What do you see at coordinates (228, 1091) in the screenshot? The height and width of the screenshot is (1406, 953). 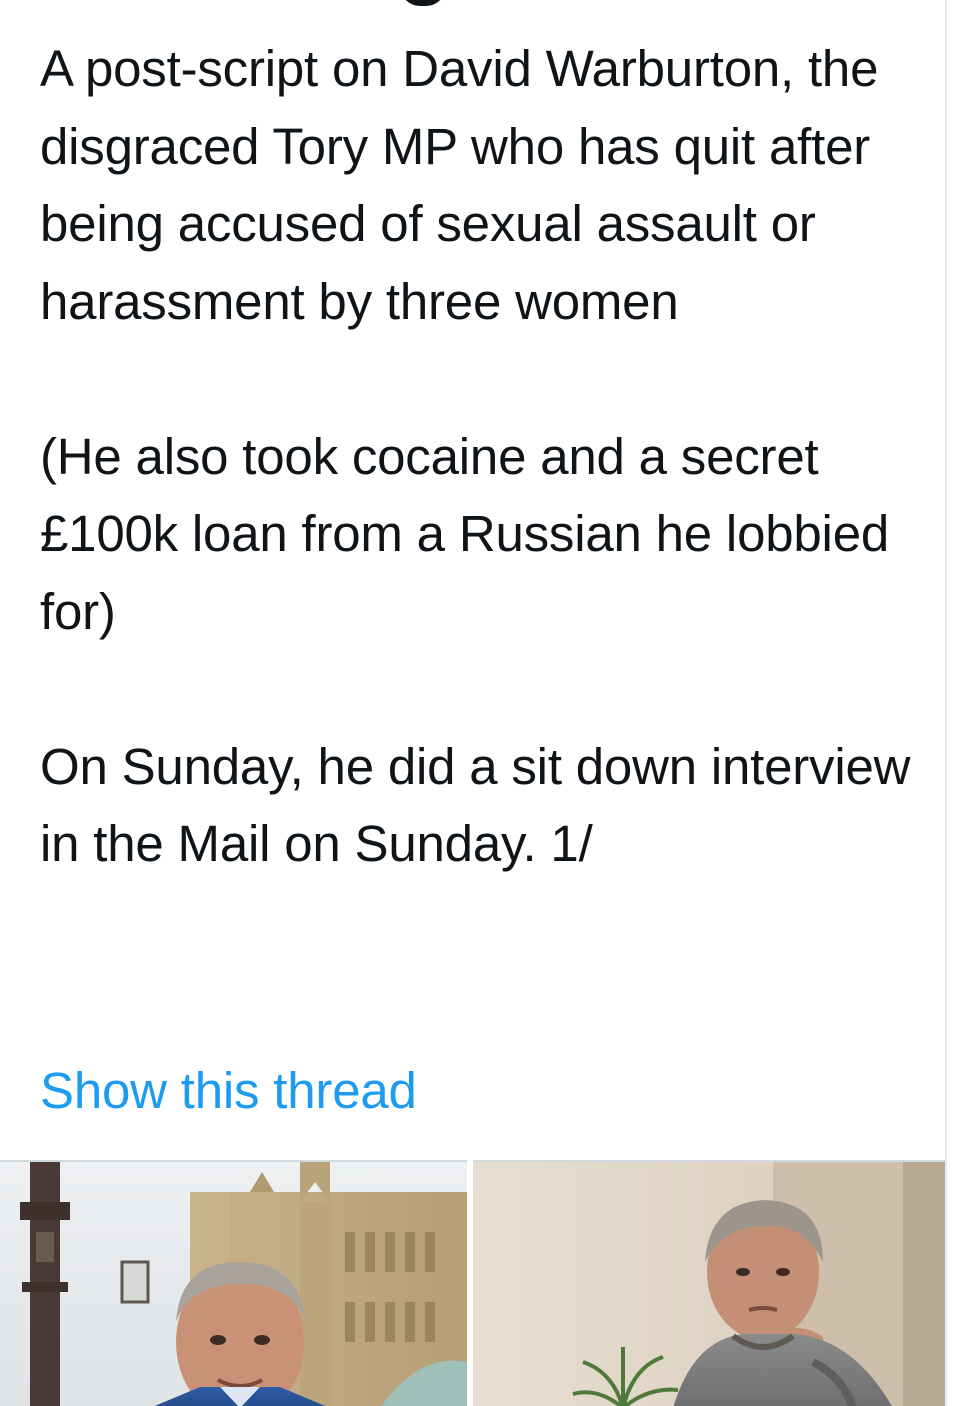 I see `show-thread-link: Show this thread` at bounding box center [228, 1091].